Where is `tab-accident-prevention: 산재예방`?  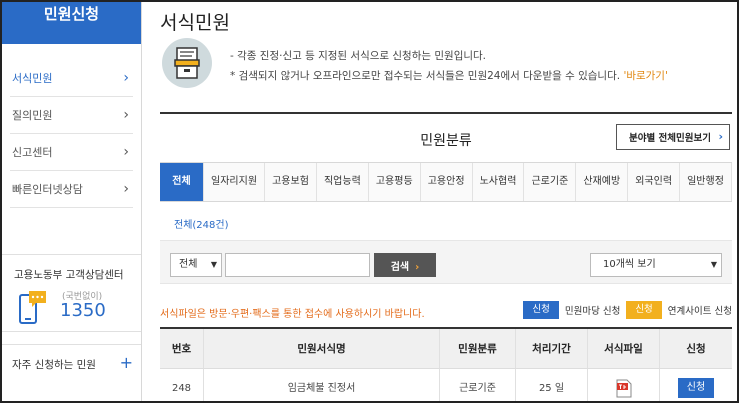
tab-accident-prevention: 산재예방 is located at coordinates (602, 182).